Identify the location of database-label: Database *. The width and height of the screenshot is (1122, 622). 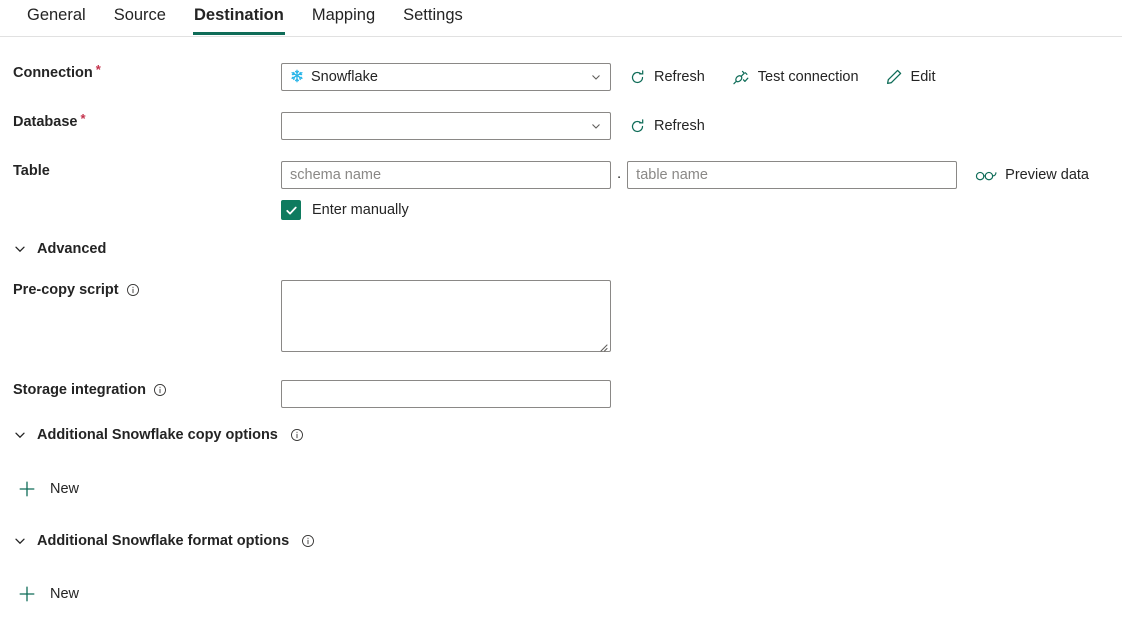
(140, 122).